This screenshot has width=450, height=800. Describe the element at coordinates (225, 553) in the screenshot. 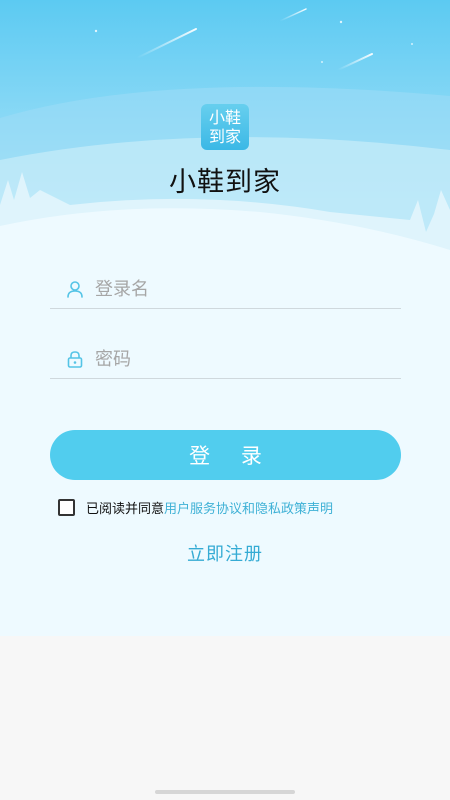

I see `register-link: 立即注册` at that location.